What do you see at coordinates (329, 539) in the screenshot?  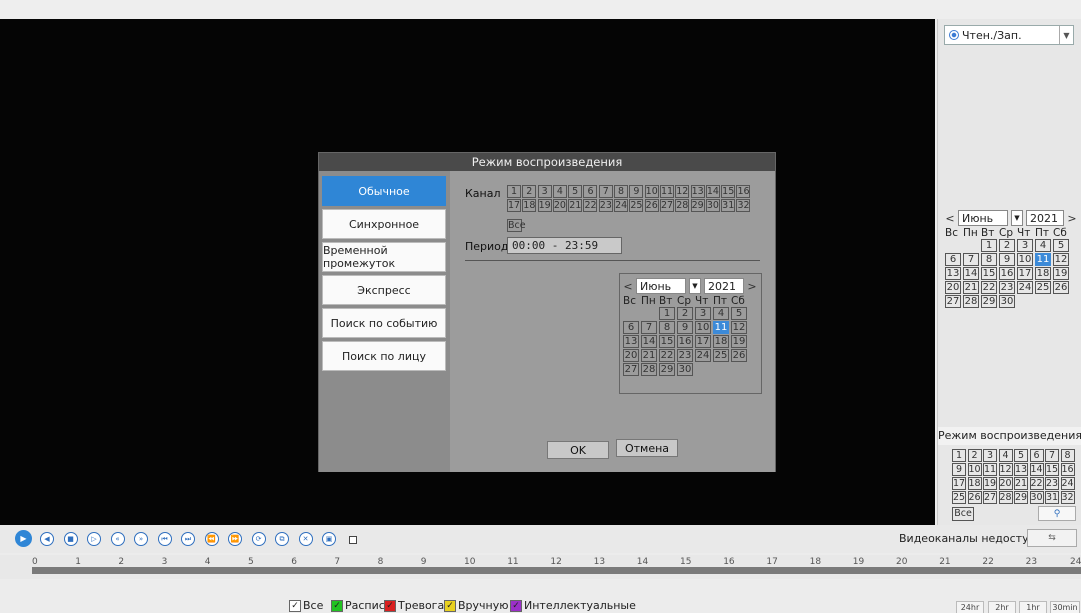 I see `backup-button: ▣` at bounding box center [329, 539].